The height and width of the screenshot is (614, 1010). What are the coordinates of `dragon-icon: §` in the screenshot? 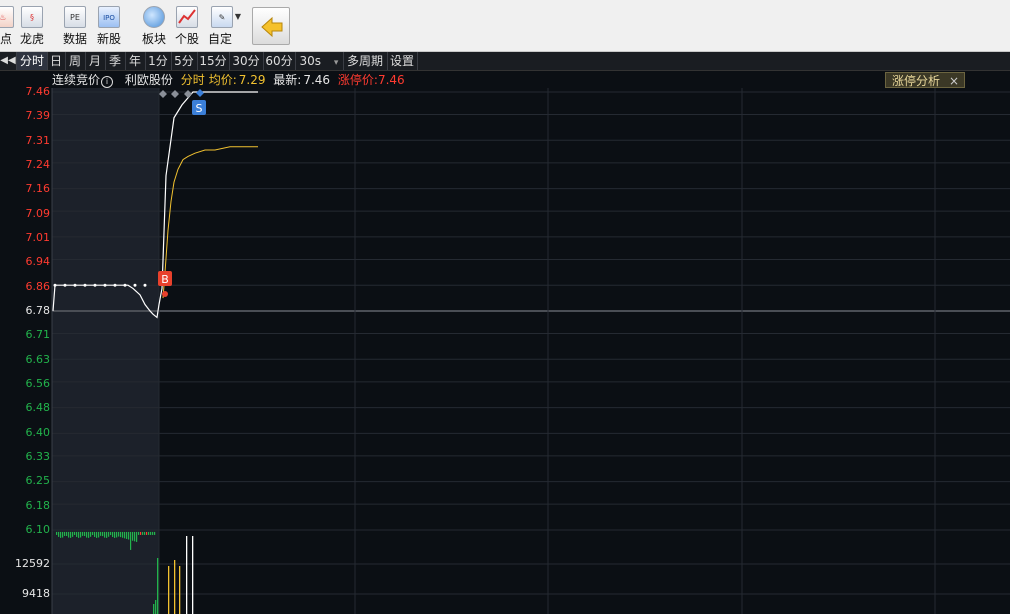 It's located at (32, 17).